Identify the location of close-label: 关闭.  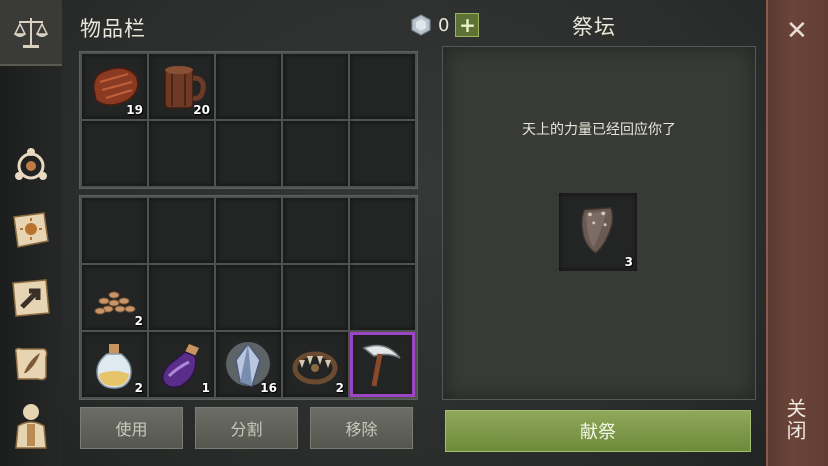
(796, 420).